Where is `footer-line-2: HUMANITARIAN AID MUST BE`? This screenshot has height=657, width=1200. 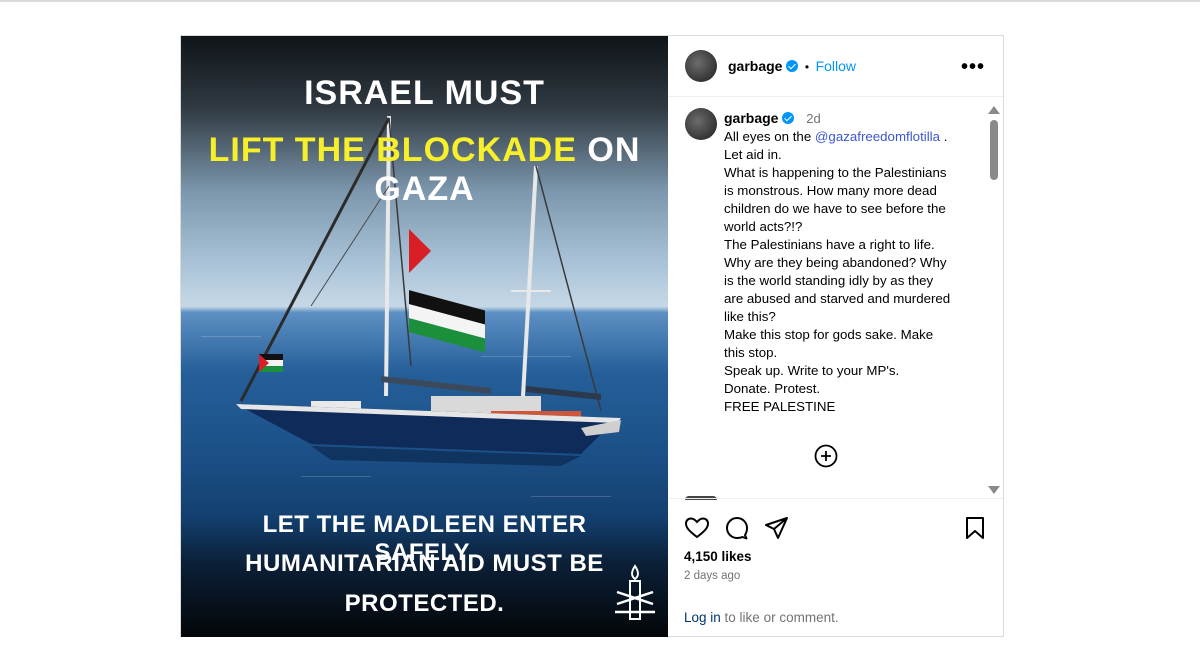
footer-line-2: HUMANITARIAN AID MUST BE is located at coordinates (424, 563).